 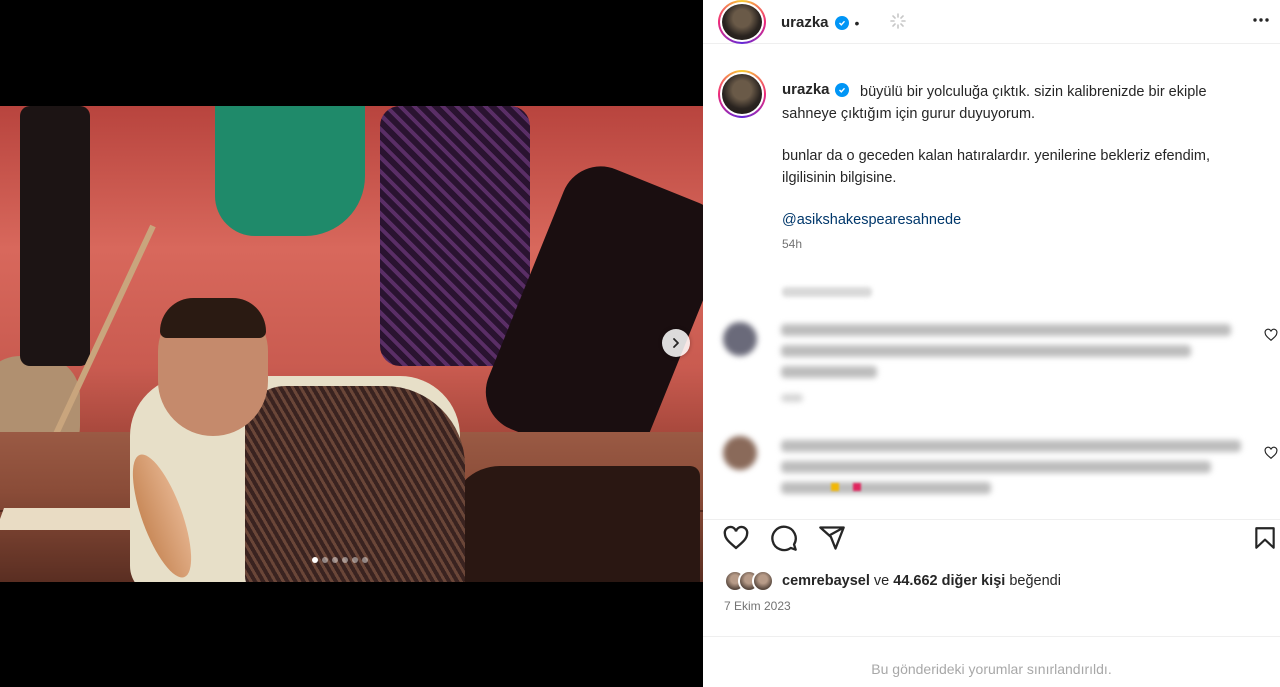 I want to click on carousel-next-button, so click(x=676, y=343).